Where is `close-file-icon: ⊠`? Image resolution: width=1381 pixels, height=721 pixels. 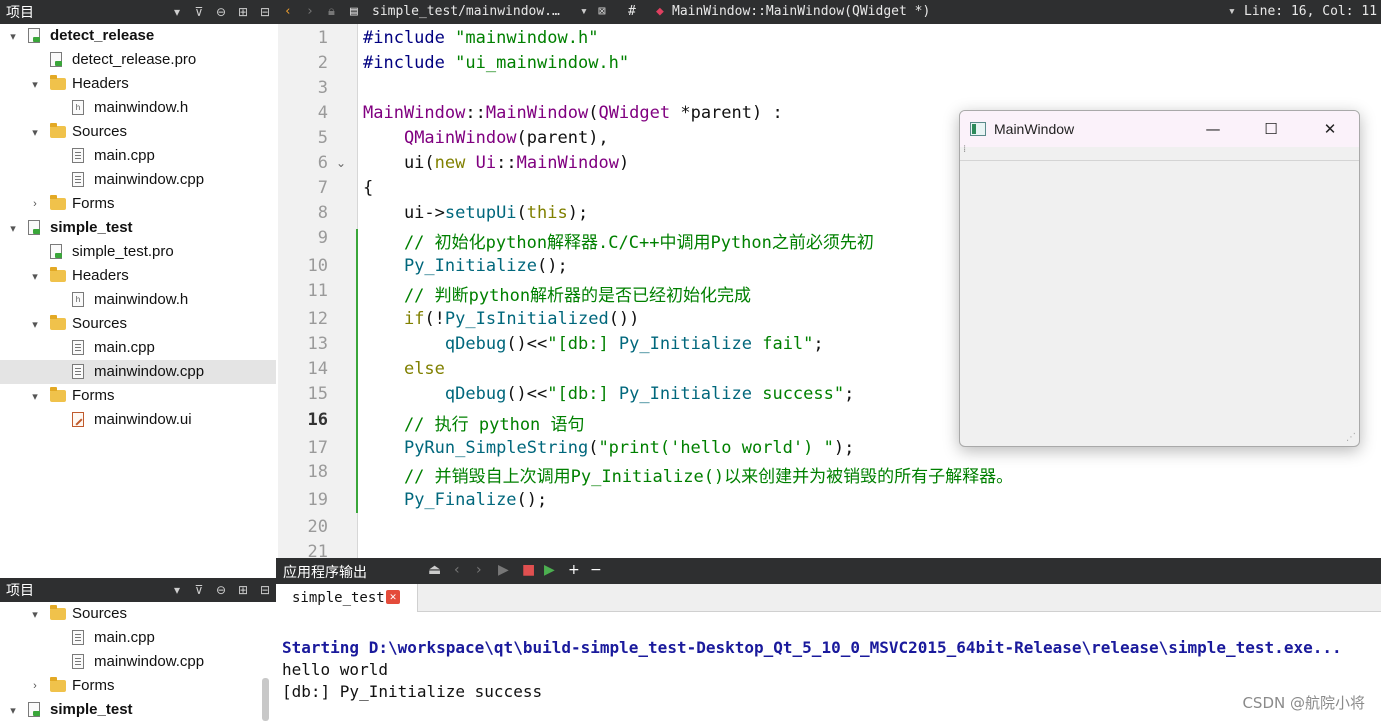
close-file-icon: ⊠ is located at coordinates (602, 11).